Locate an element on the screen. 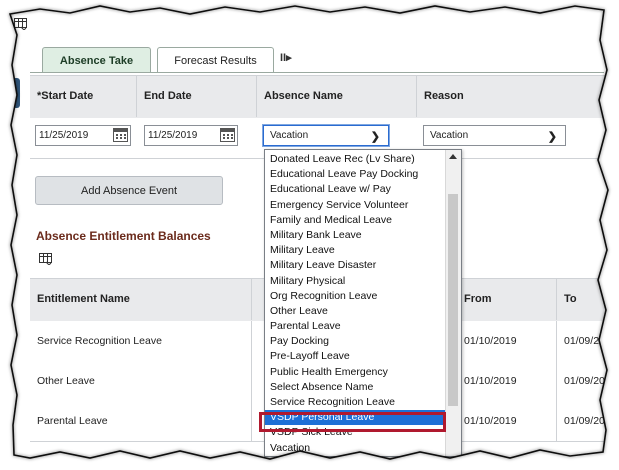  dropdown-option: Pay Docking is located at coordinates (355, 341).